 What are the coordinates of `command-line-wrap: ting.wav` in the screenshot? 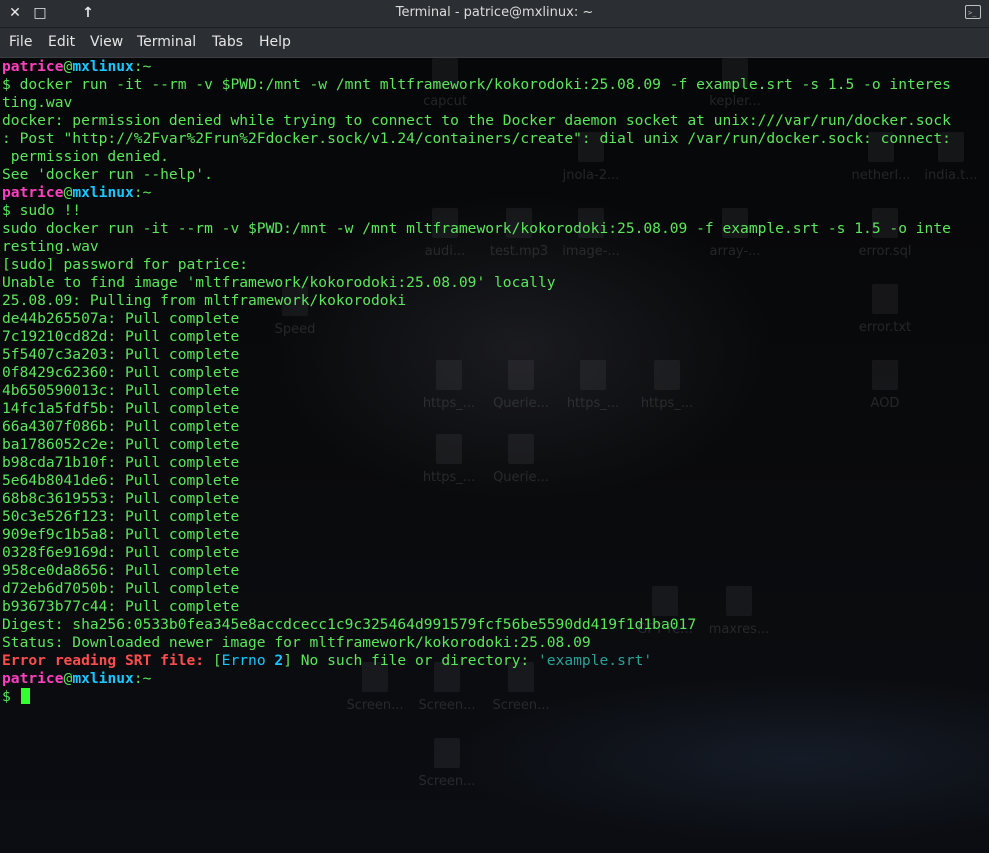 It's located at (37, 102).